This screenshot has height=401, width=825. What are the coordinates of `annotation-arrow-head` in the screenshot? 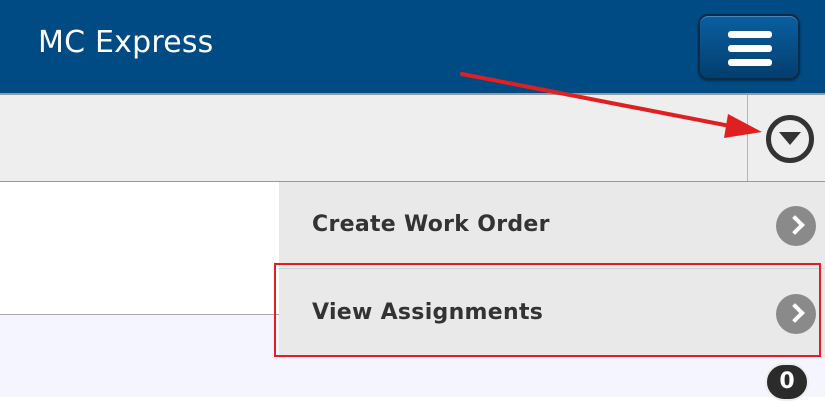 It's located at (743, 126).